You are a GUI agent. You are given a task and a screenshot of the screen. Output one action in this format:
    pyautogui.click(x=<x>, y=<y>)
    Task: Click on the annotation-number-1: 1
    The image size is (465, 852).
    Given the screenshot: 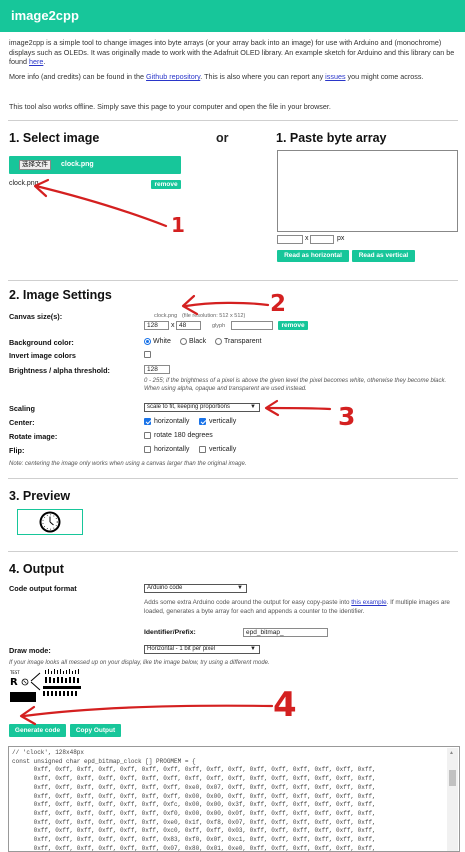 What is the action you would take?
    pyautogui.click(x=178, y=225)
    